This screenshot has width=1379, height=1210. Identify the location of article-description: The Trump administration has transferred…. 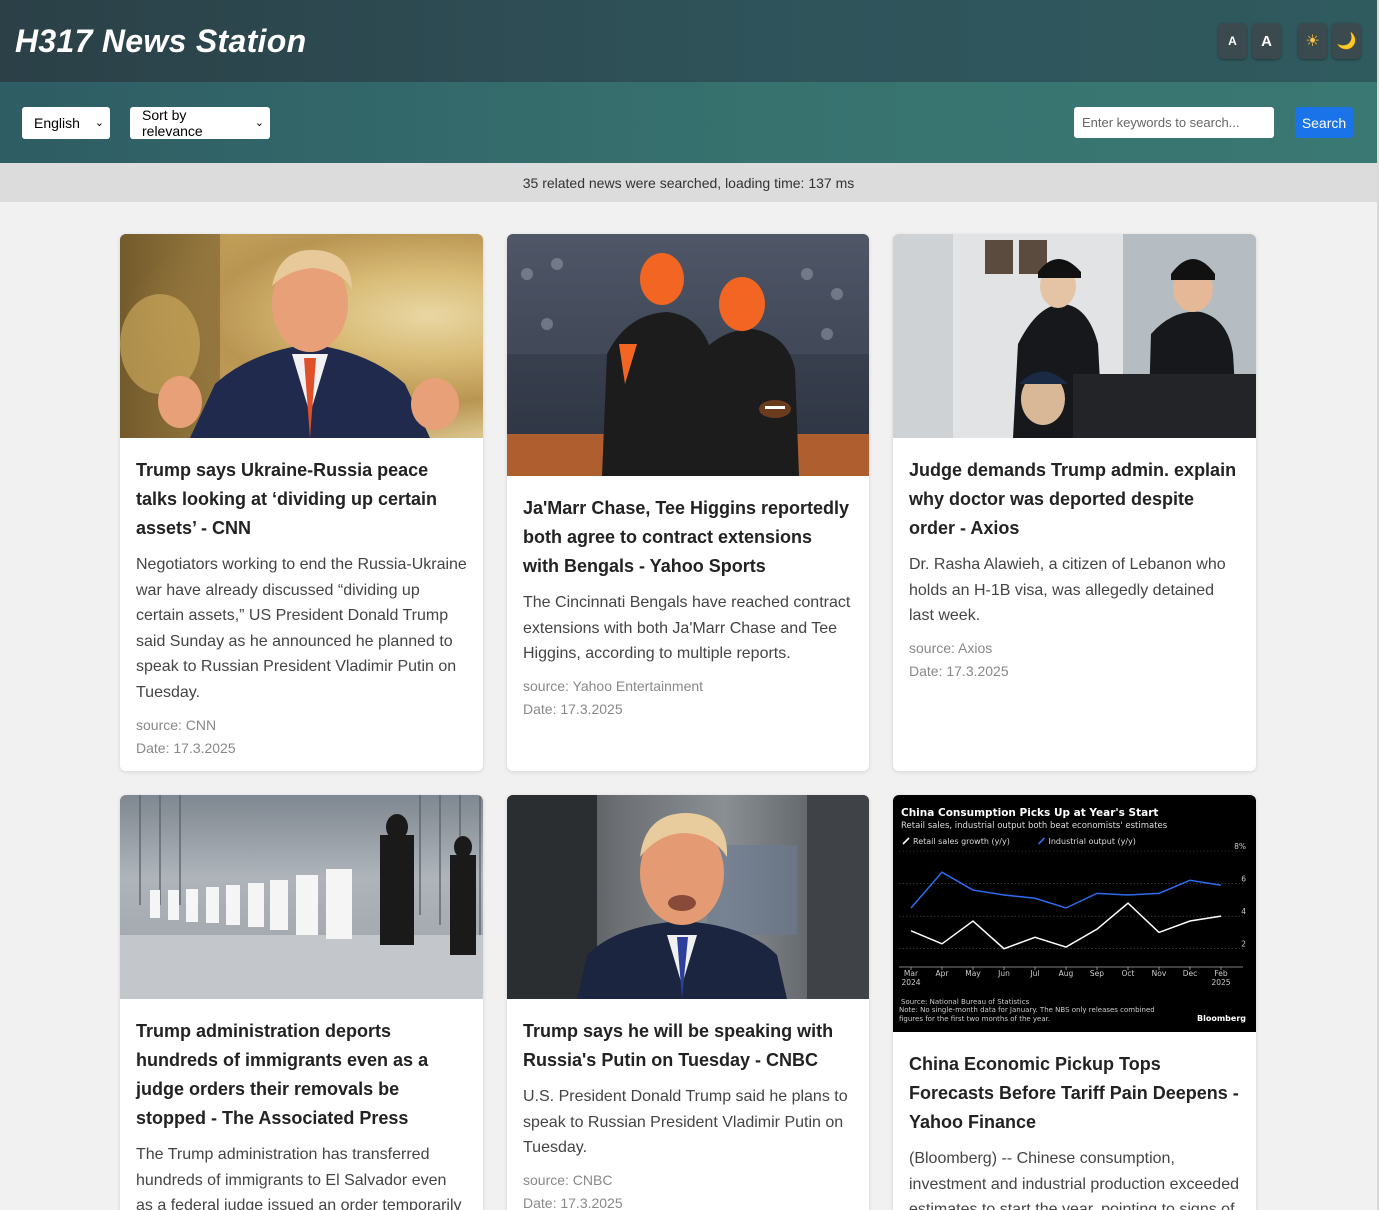
(299, 1178).